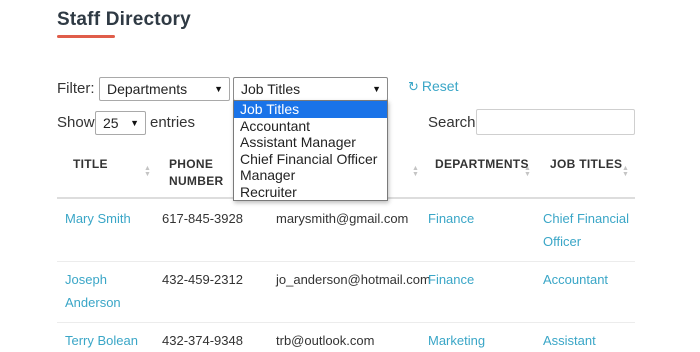  I want to click on table-row-job-title: Accountant, so click(575, 279).